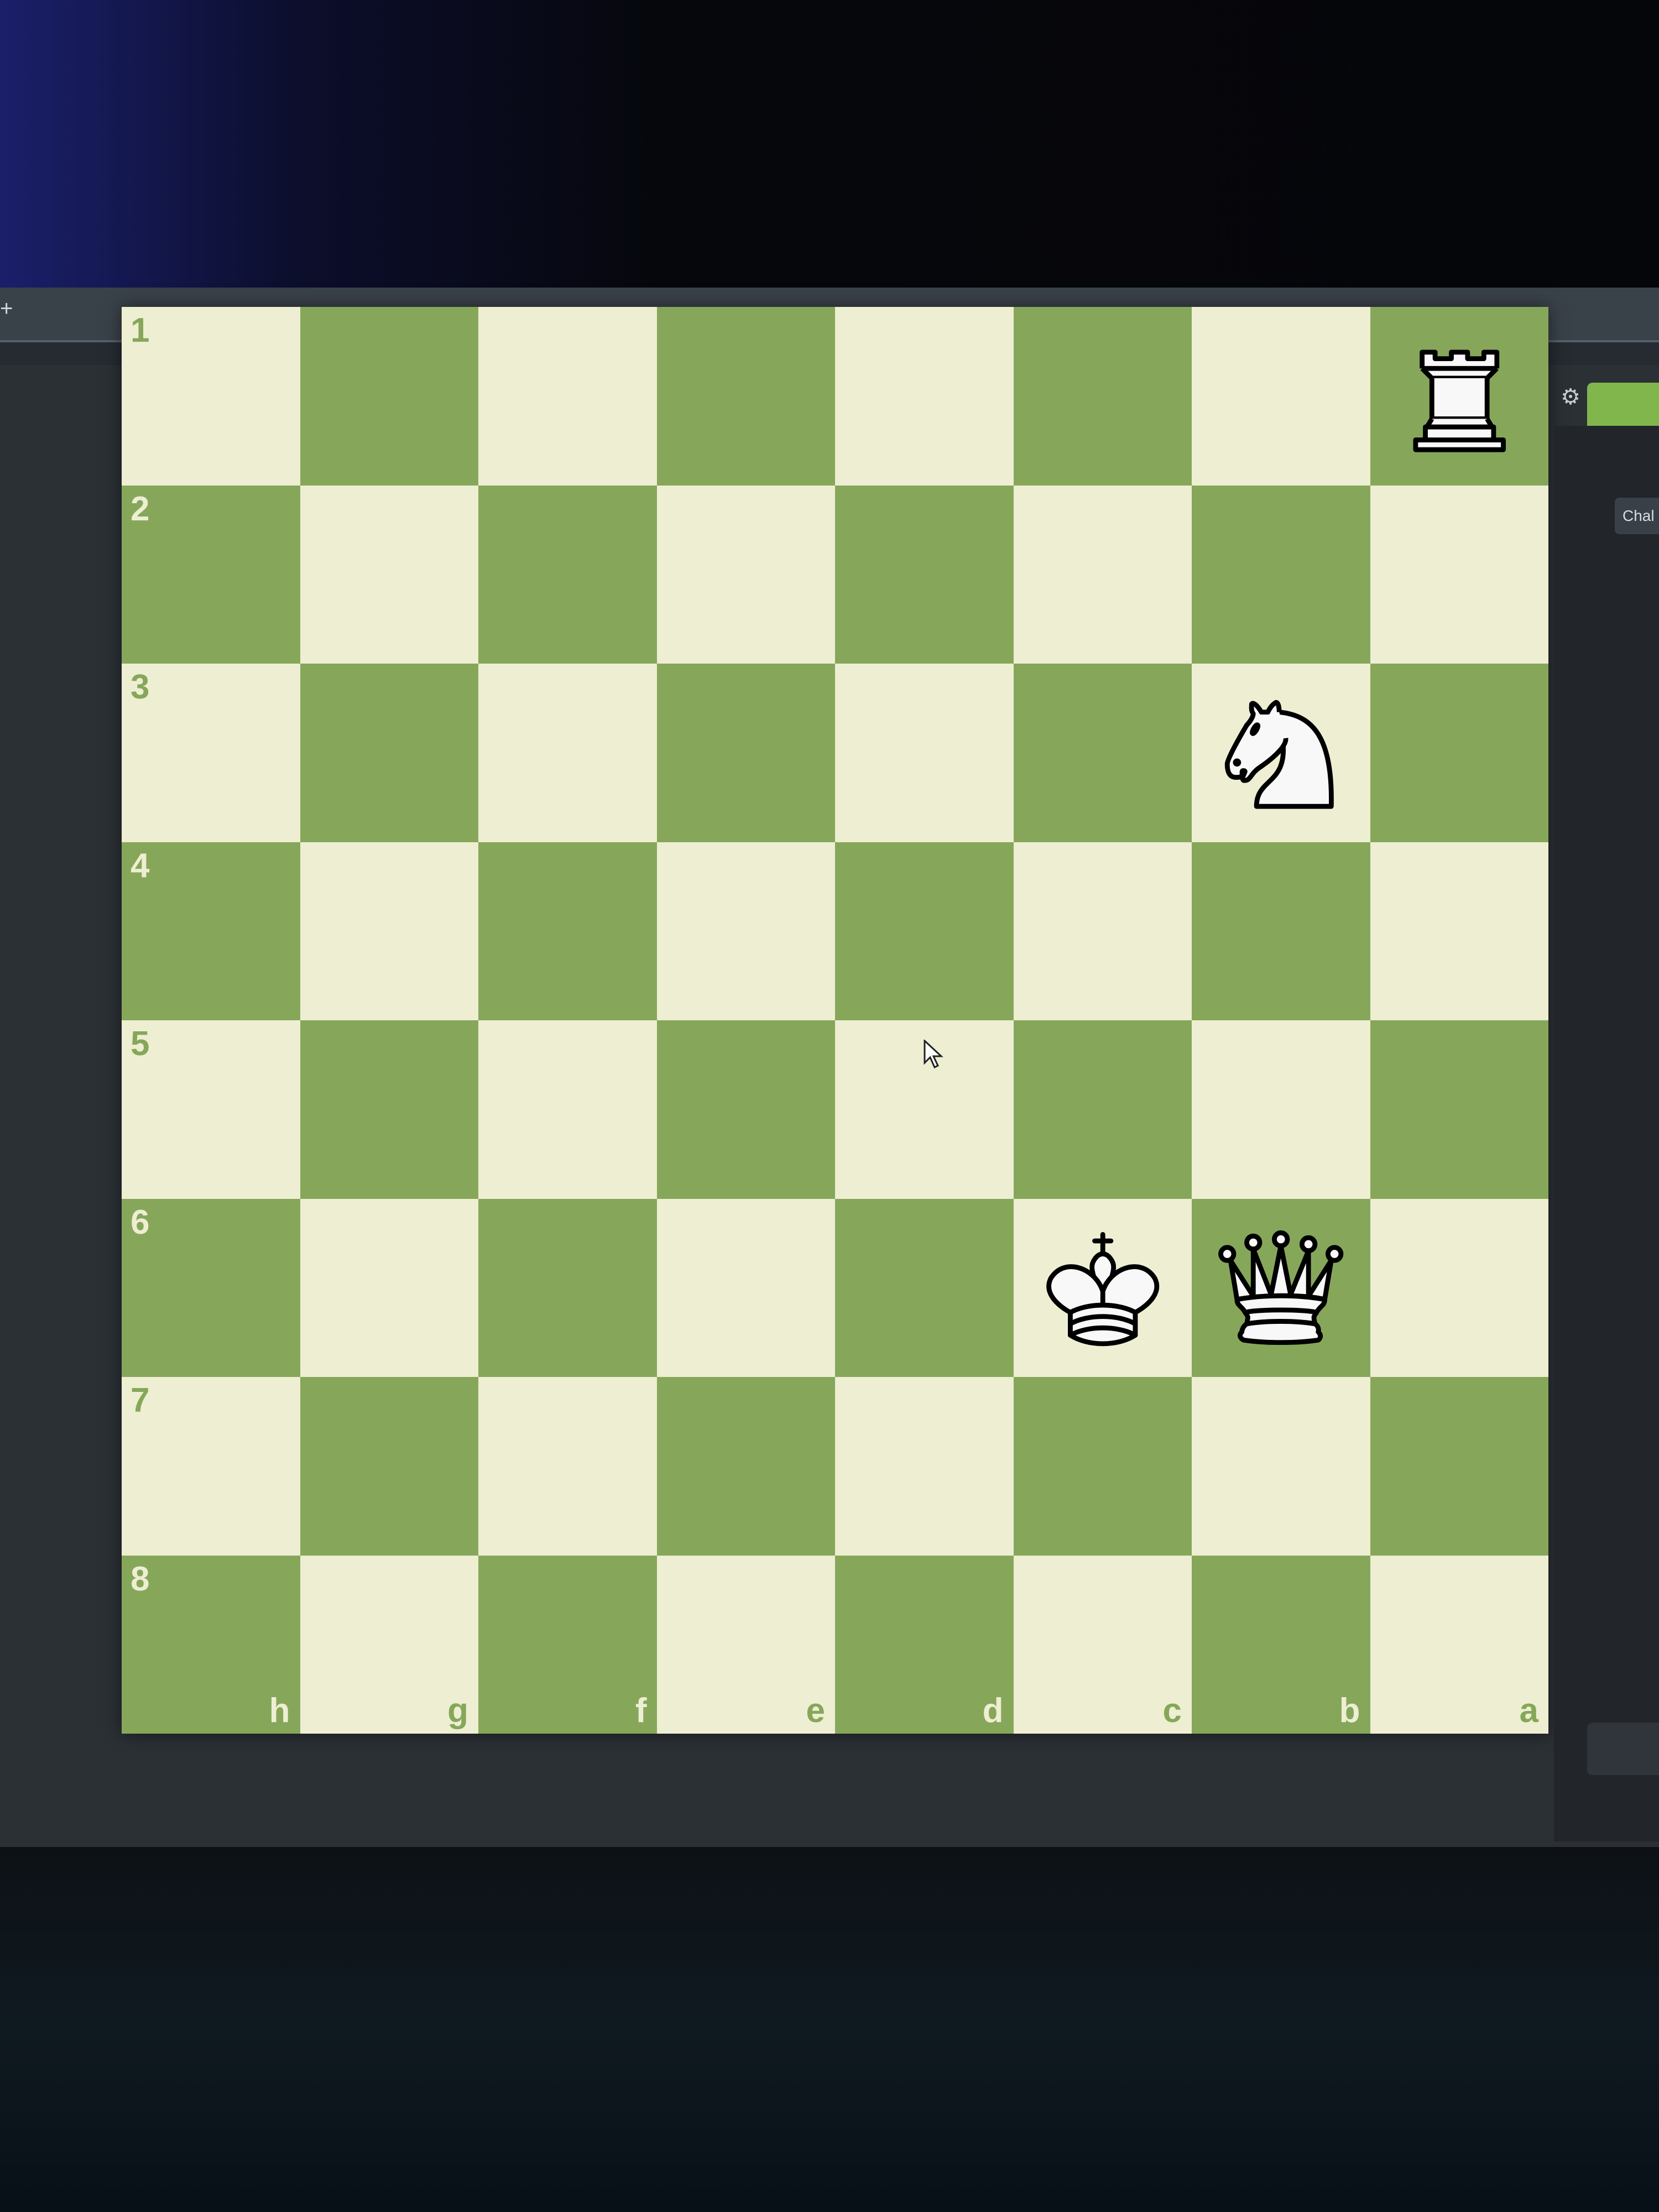 The width and height of the screenshot is (1659, 2212). I want to click on square-f7, so click(568, 1467).